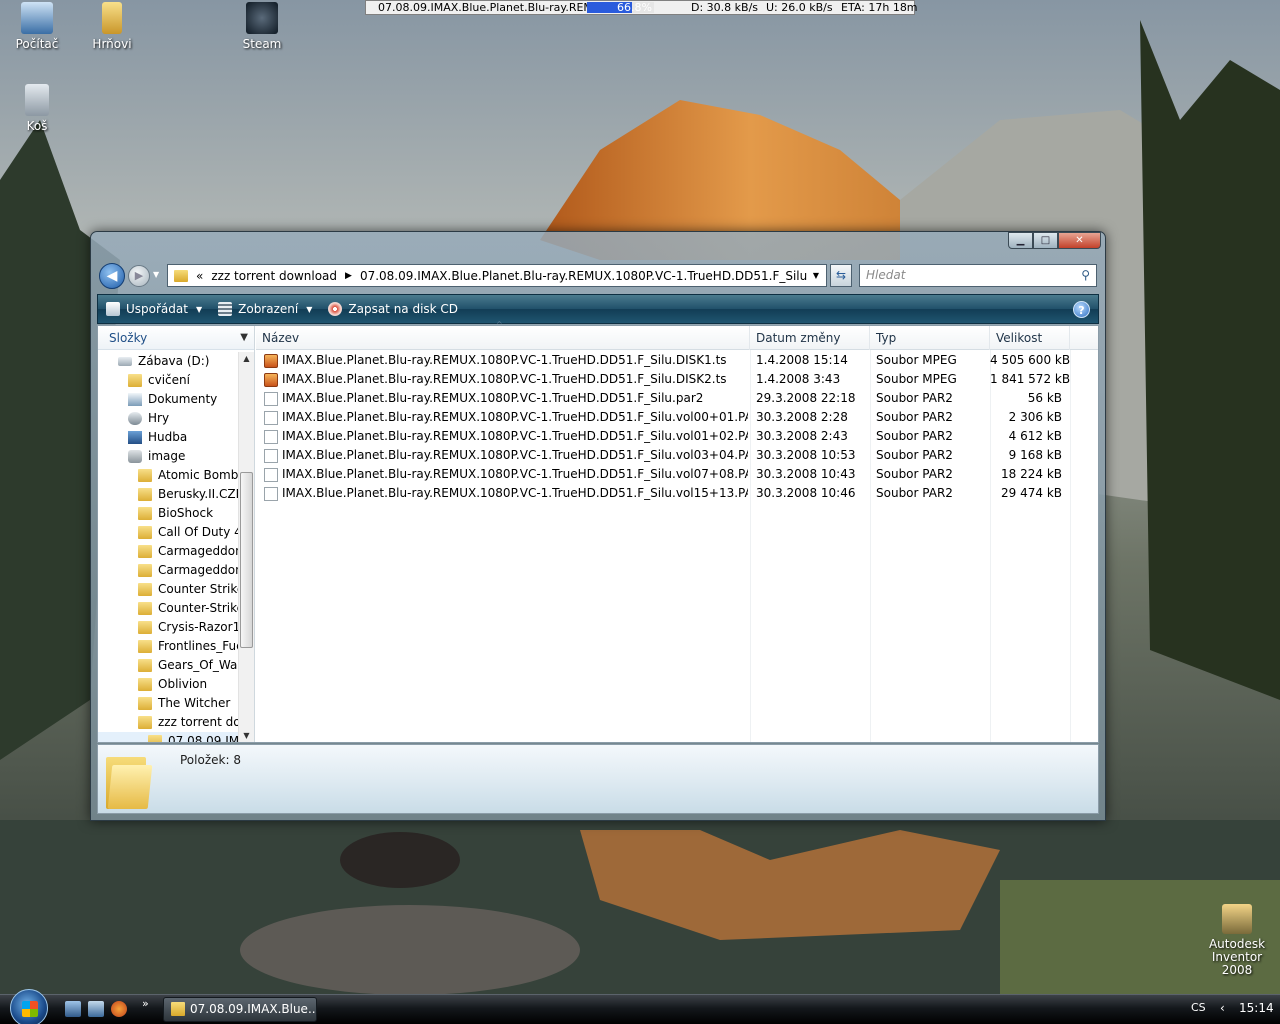  Describe the element at coordinates (168, 684) in the screenshot. I see `folder-tree-item: Oblivion` at that location.